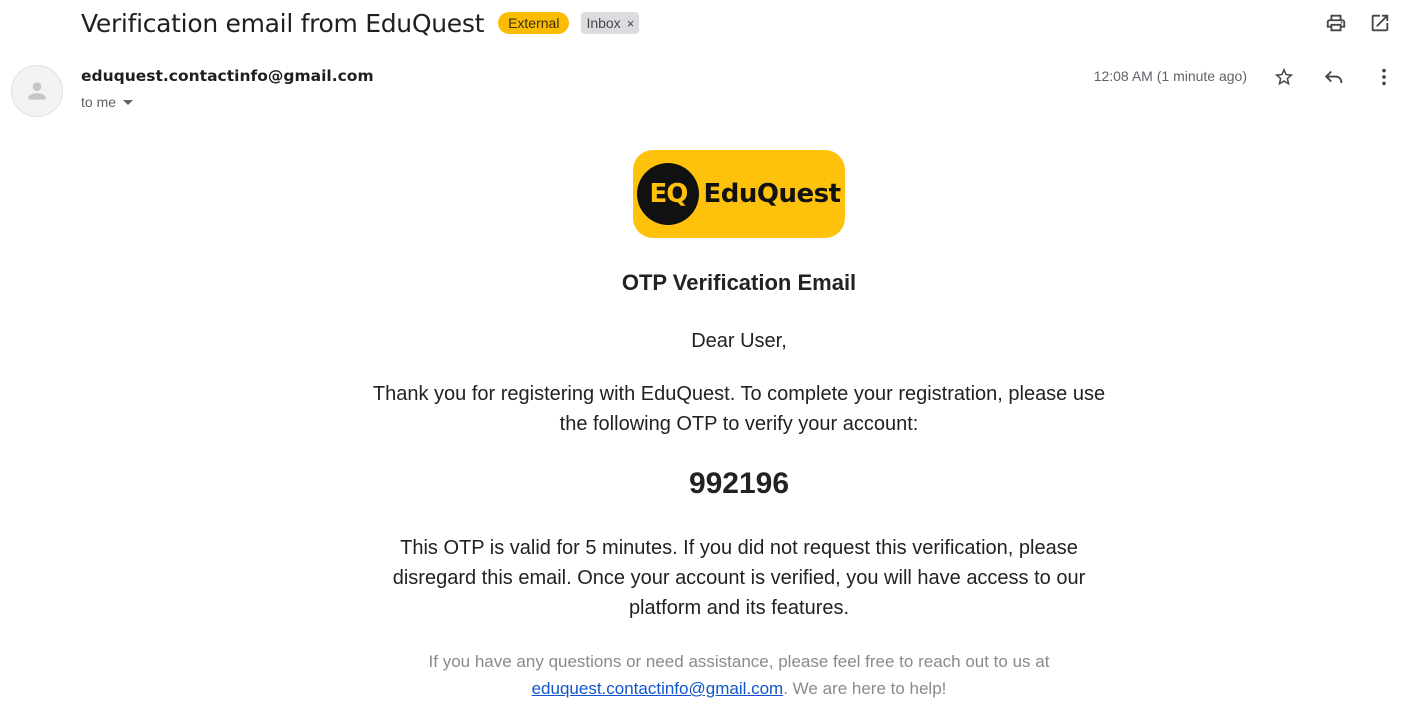  I want to click on logo-name: EduQuest, so click(772, 194).